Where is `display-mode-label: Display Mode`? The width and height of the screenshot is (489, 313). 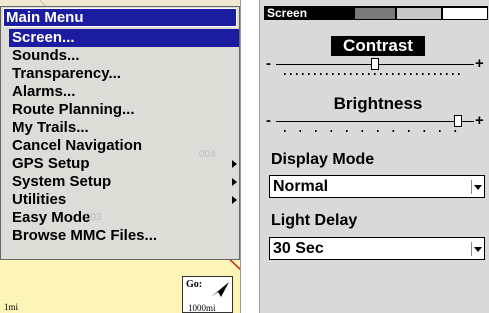
display-mode-label: Display Mode is located at coordinates (323, 159).